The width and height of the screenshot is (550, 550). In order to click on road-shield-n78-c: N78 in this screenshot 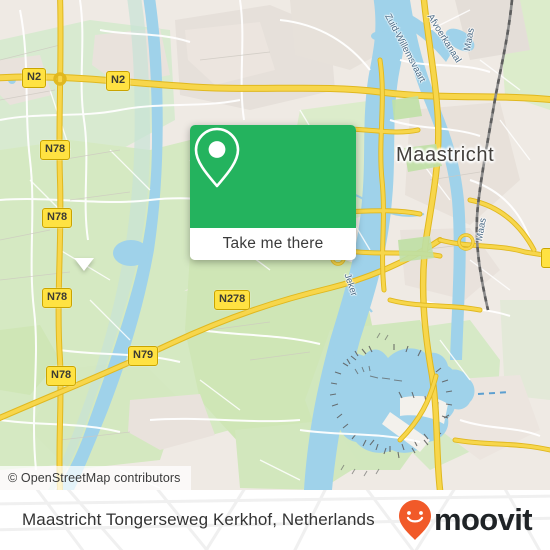, I will do `click(57, 298)`.